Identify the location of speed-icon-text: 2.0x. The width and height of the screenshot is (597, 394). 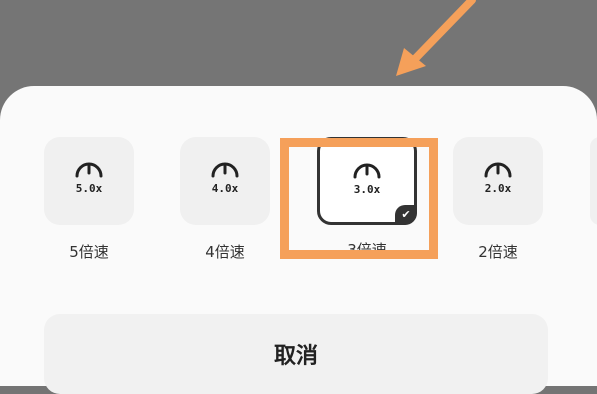
(498, 188).